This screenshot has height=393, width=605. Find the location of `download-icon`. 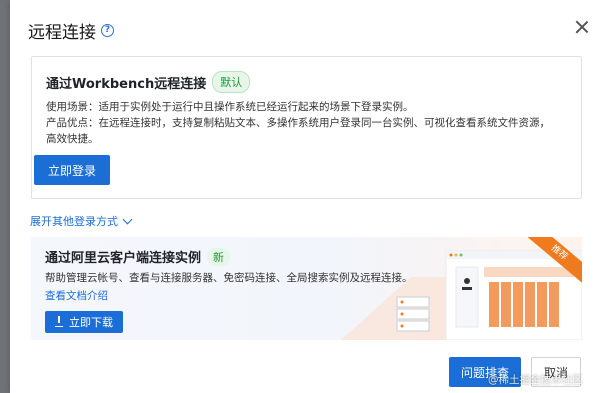

download-icon is located at coordinates (59, 321).